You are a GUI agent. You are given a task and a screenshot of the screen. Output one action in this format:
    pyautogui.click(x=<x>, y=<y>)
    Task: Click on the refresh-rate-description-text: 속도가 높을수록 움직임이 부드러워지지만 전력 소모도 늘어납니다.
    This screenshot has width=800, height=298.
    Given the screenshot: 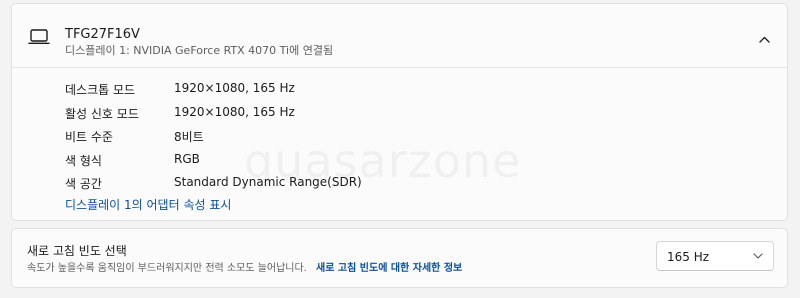 What is the action you would take?
    pyautogui.click(x=167, y=268)
    